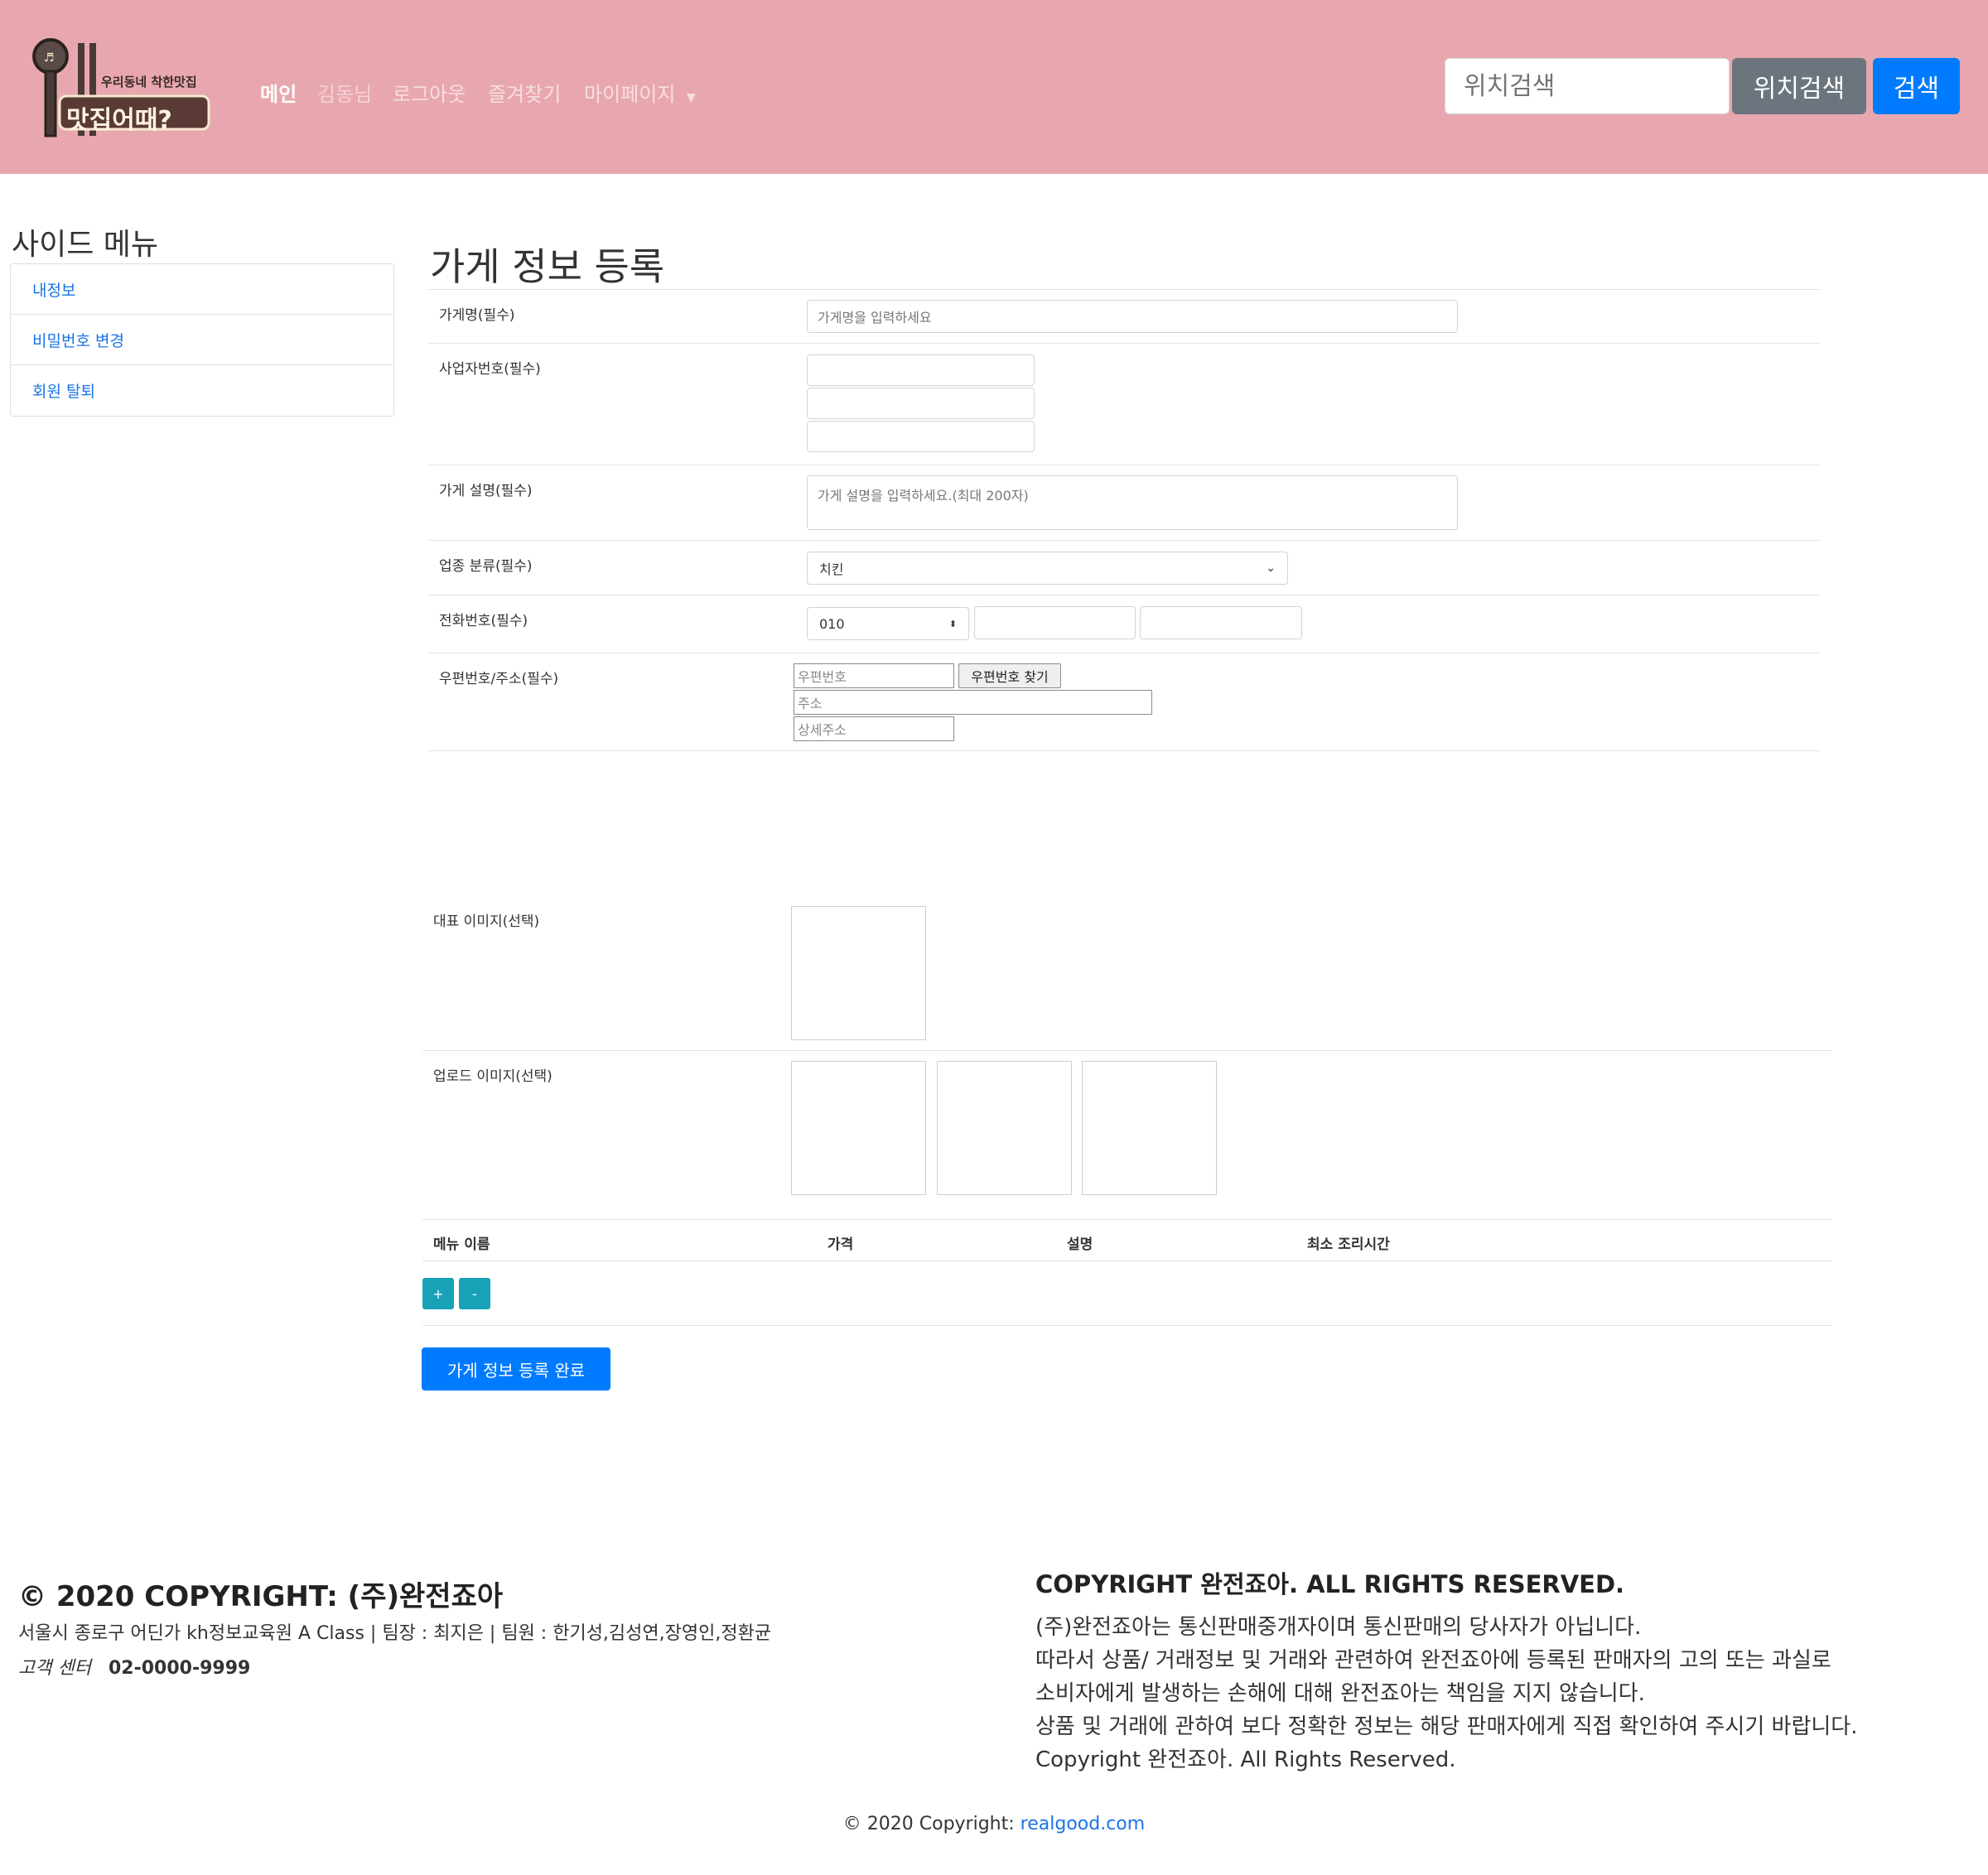 The width and height of the screenshot is (1988, 1875). Describe the element at coordinates (952, 623) in the screenshot. I see `updown-icon: ⬍` at that location.